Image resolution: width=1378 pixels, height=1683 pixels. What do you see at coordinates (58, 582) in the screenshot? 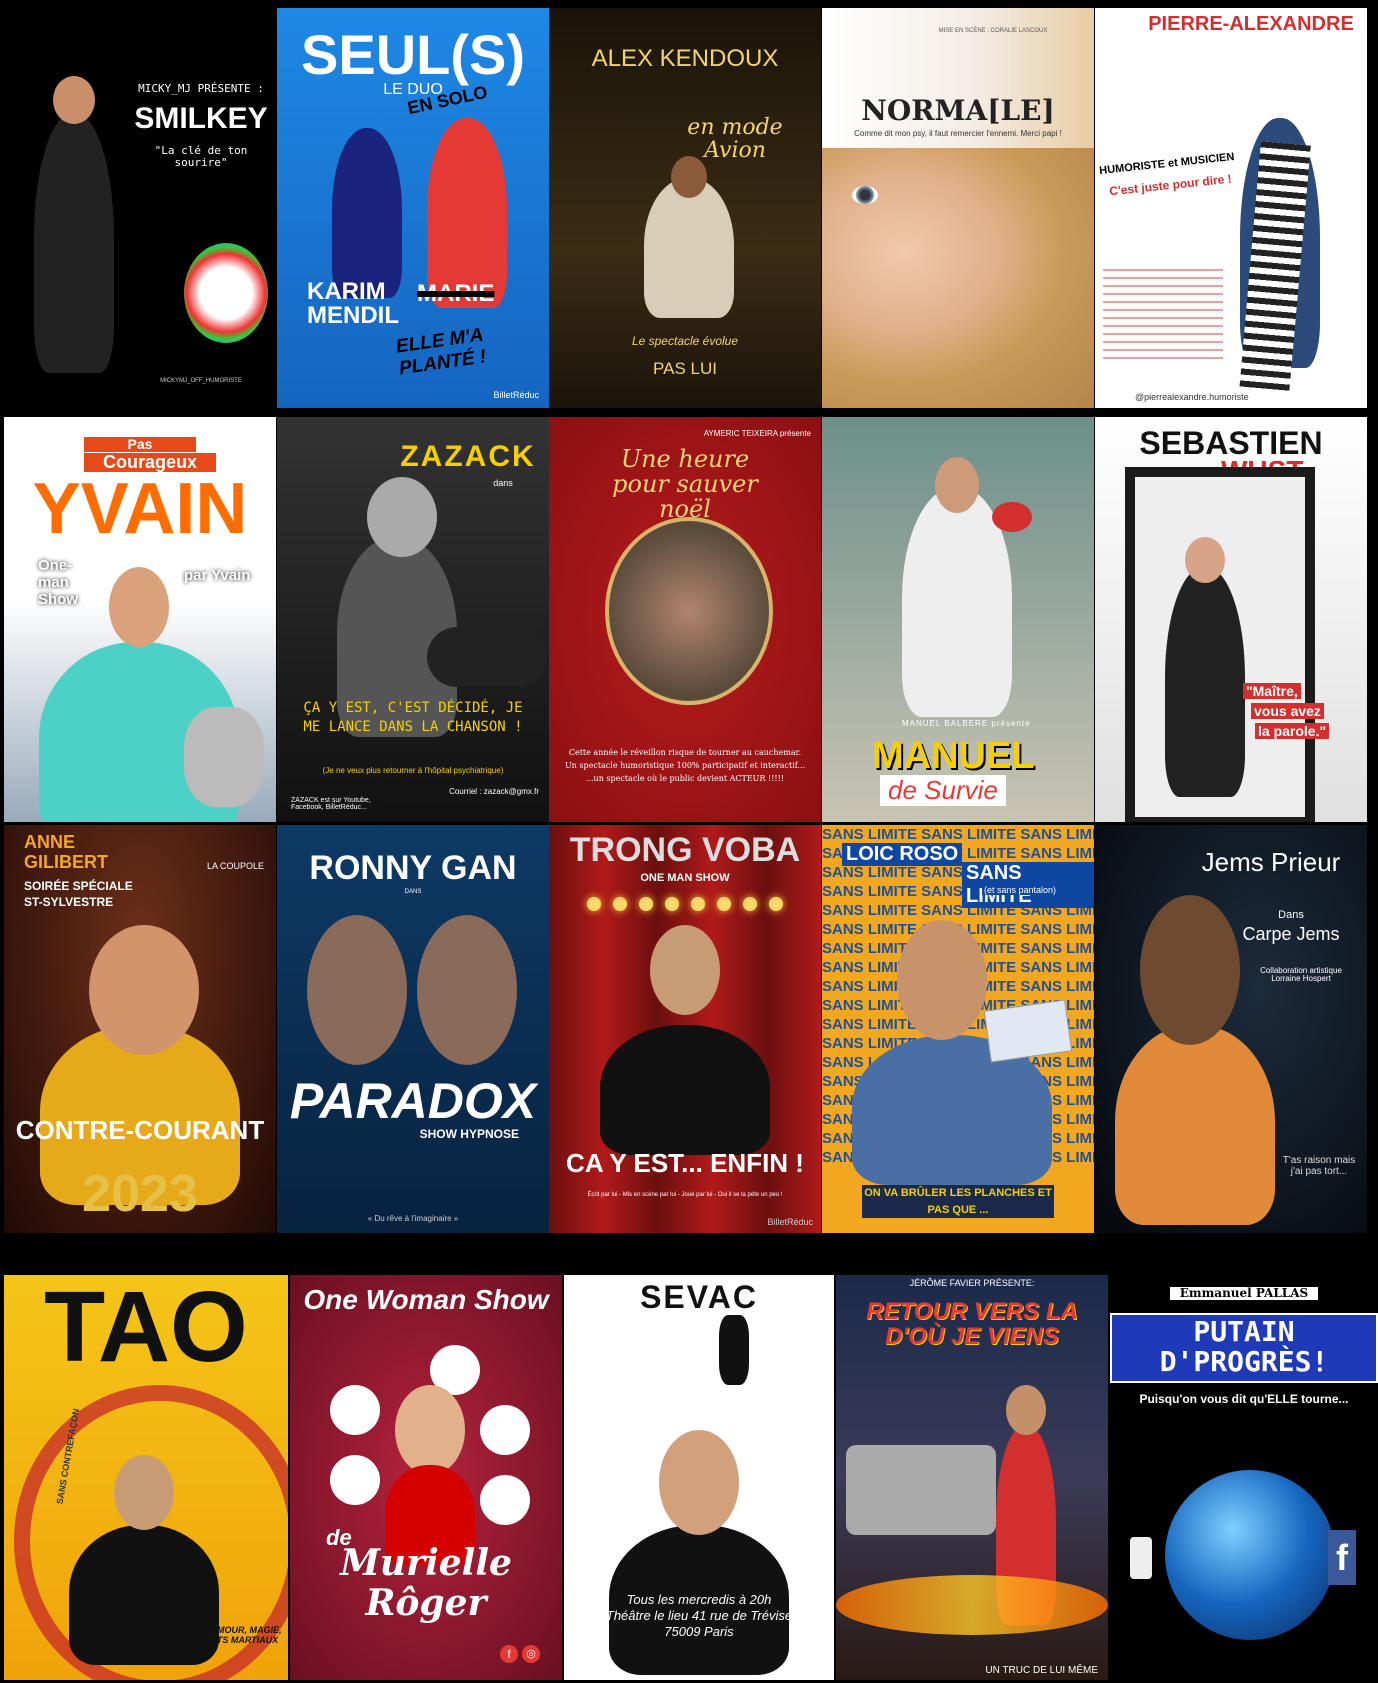
I see `left-text: One-man Show` at bounding box center [58, 582].